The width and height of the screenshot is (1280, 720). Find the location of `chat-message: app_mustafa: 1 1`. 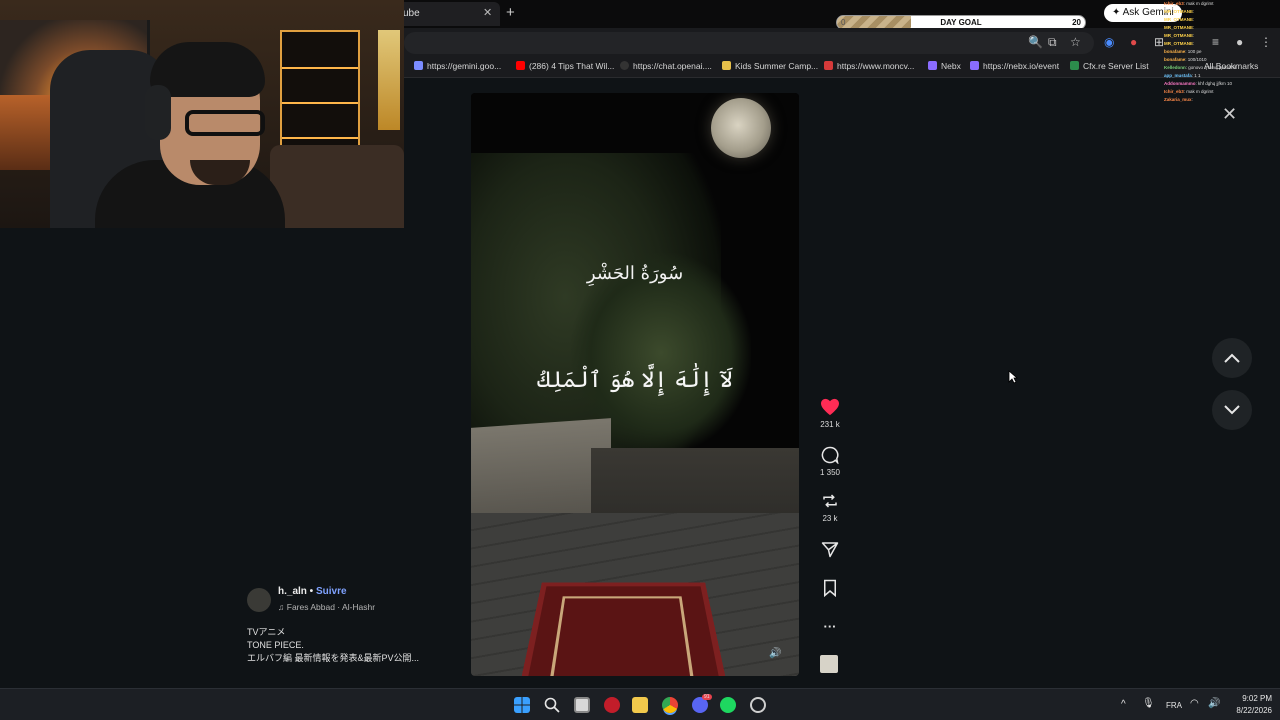

chat-message: app_mustafa: 1 1 is located at coordinates (1222, 76).